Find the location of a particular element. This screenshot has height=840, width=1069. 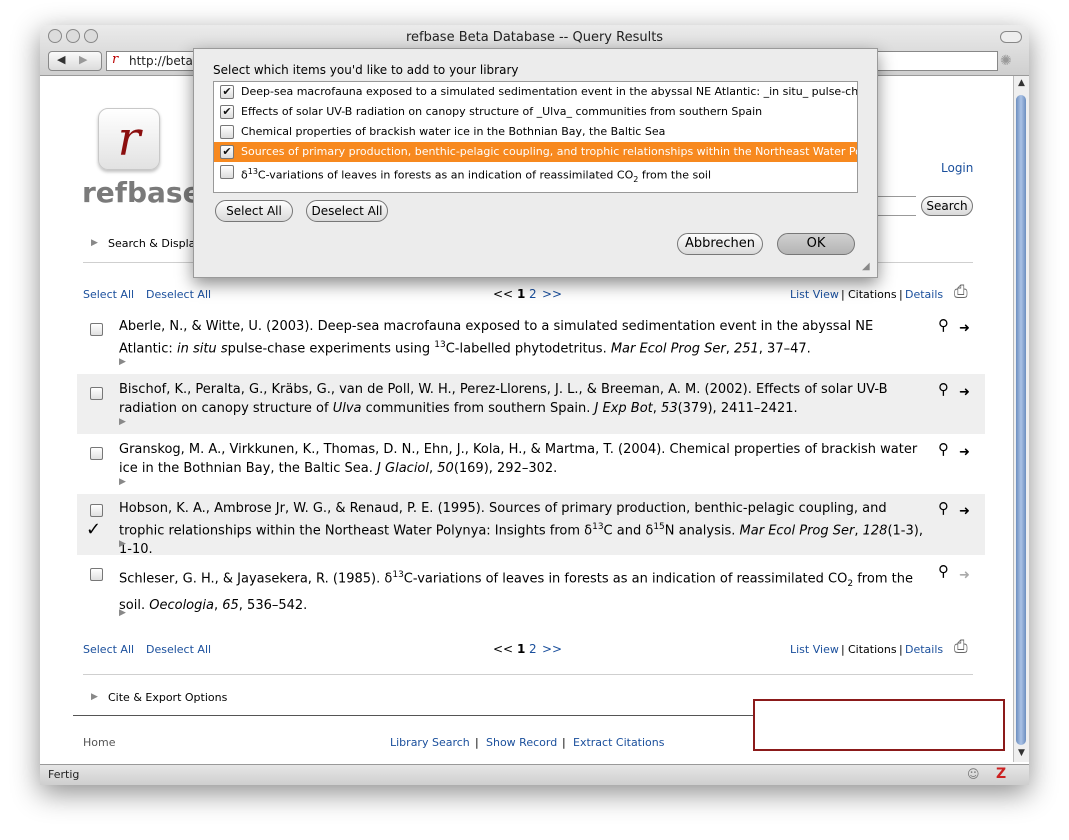

deselect-all-link: Deselect All is located at coordinates (178, 294).